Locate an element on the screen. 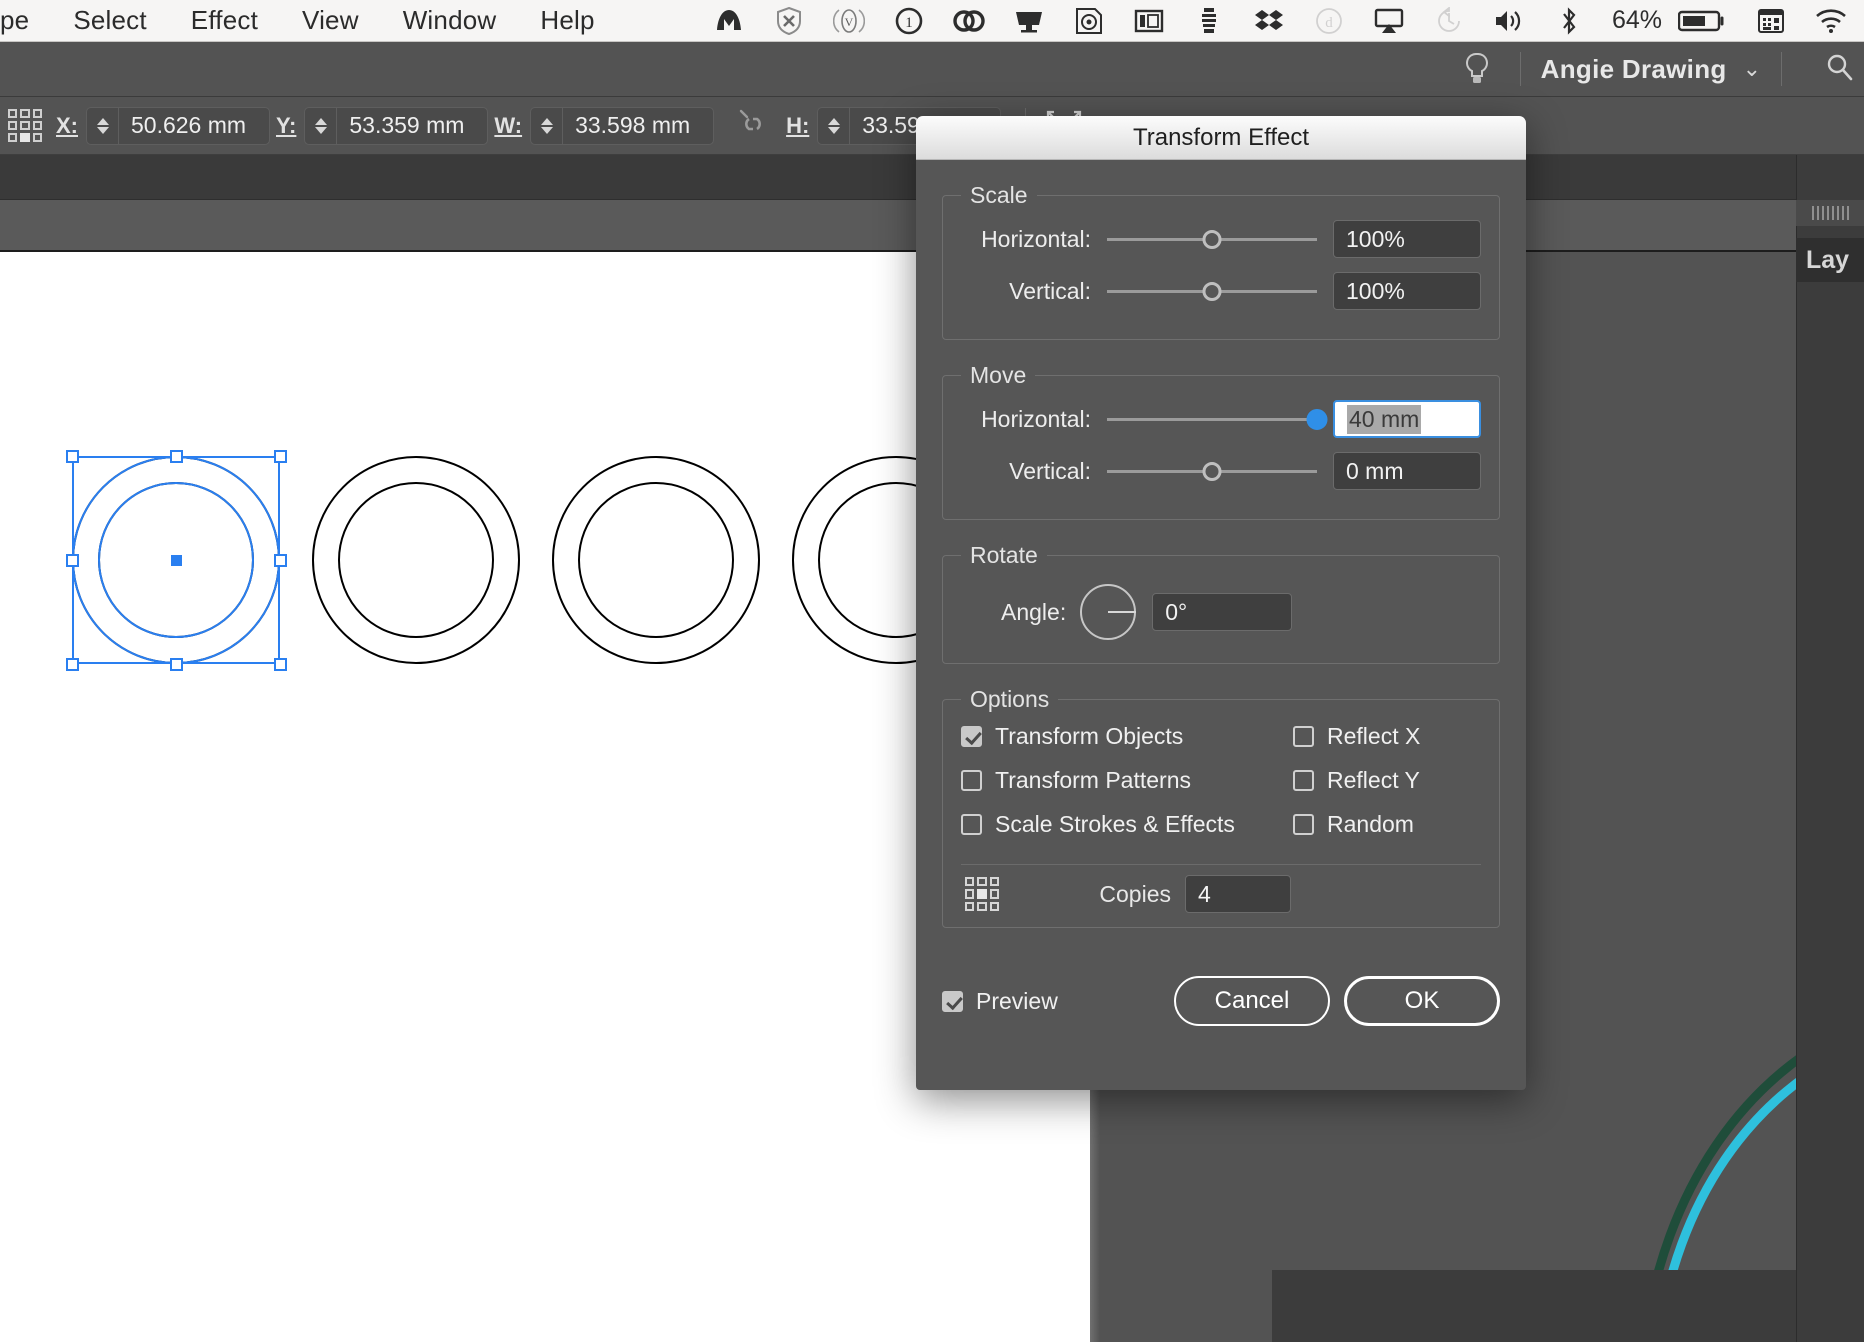 Image resolution: width=1864 pixels, height=1342 pixels. menu-item-view: View is located at coordinates (330, 20).